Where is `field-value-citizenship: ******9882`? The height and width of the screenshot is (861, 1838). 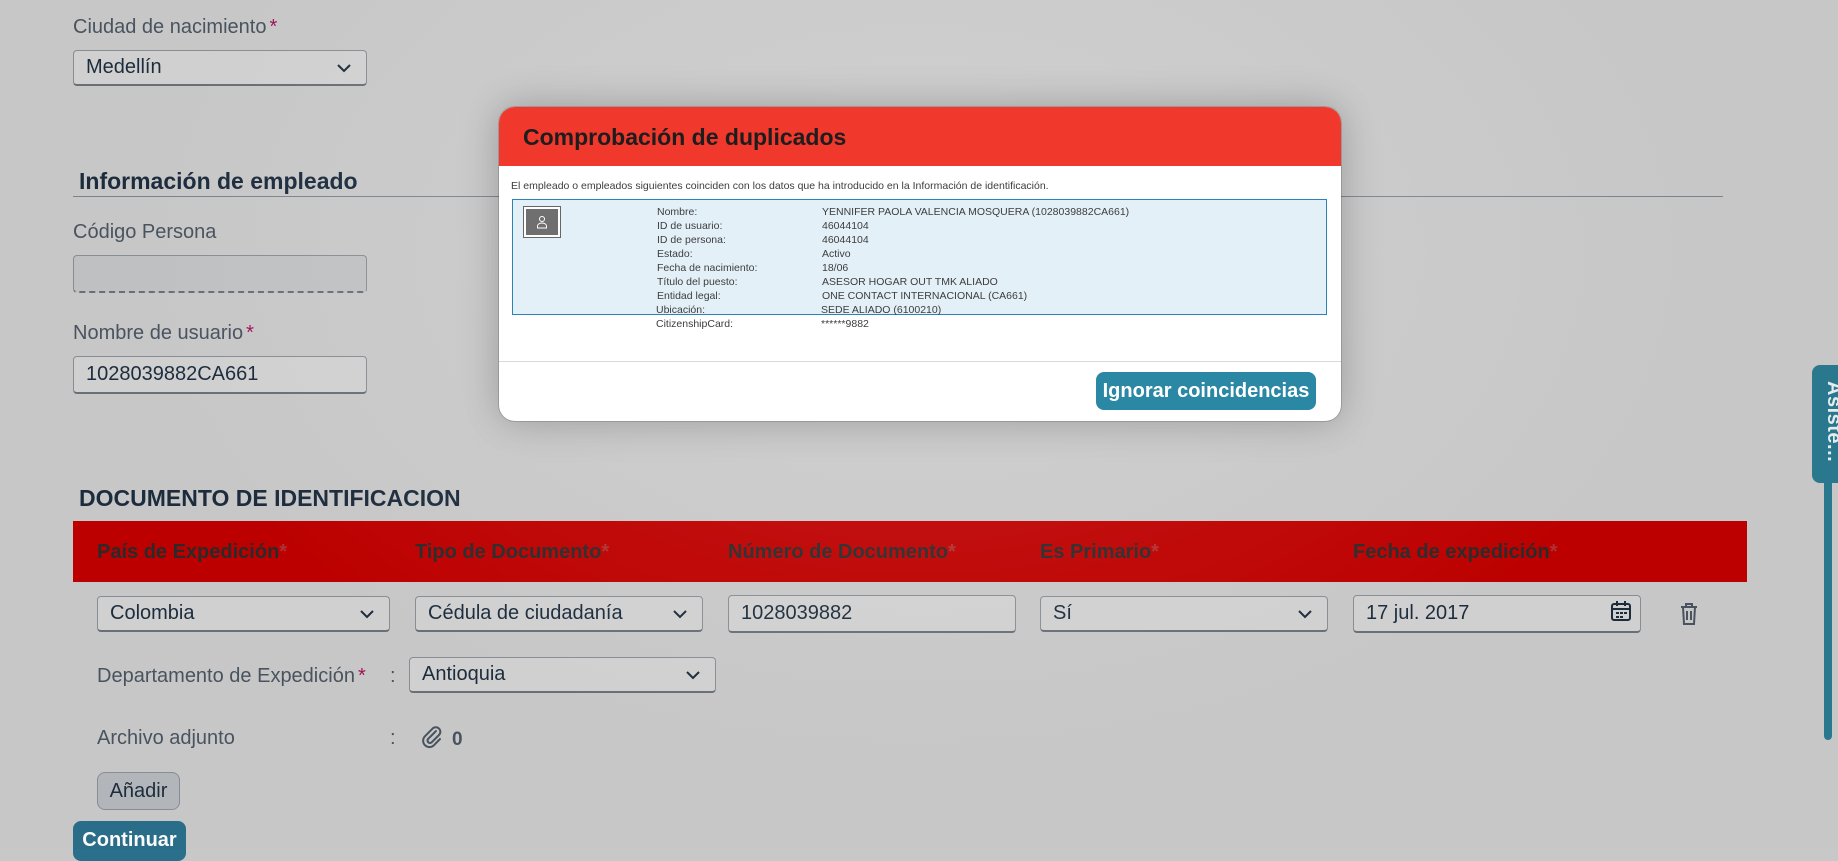
field-value-citizenship: ******9882 is located at coordinates (845, 324).